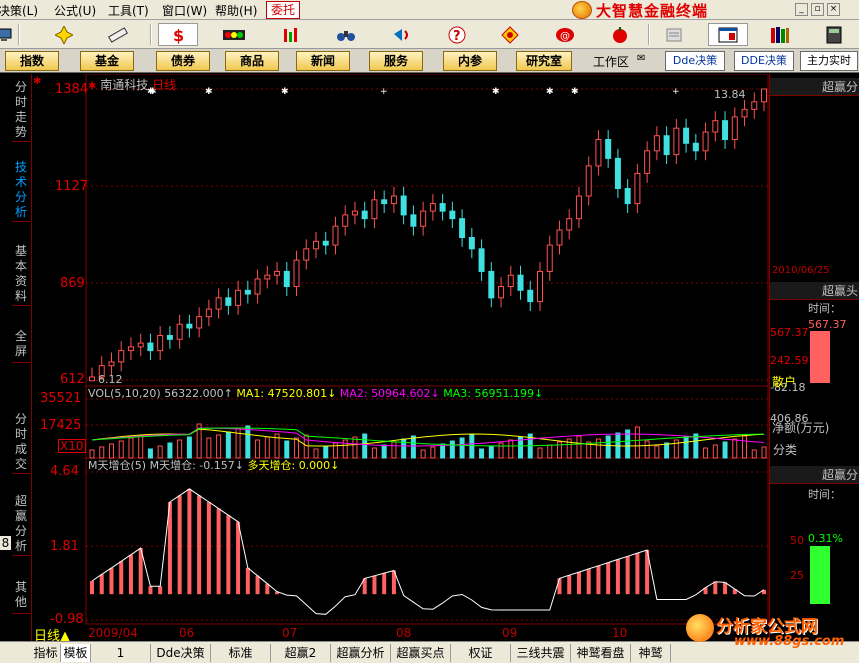 This screenshot has width=859, height=663. I want to click on help-question-icon: ?, so click(457, 34).